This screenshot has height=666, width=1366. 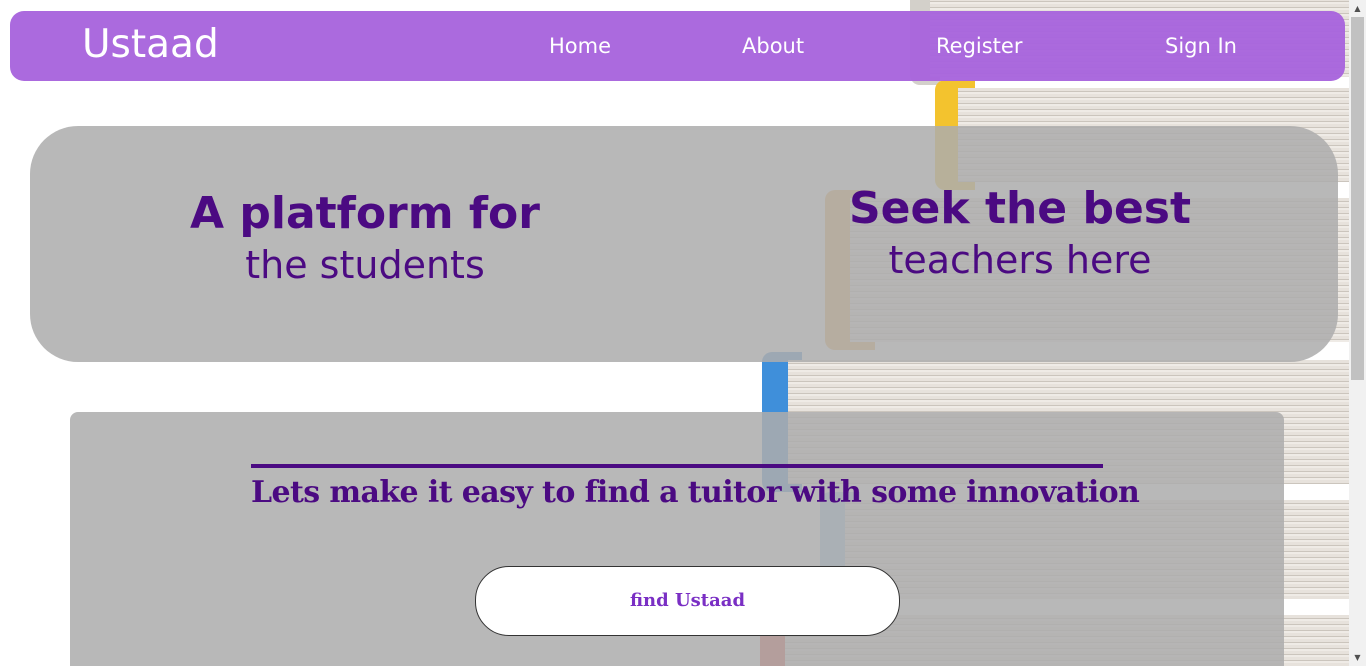 I want to click on nav-link-sign-in: Sign In, so click(x=1201, y=46).